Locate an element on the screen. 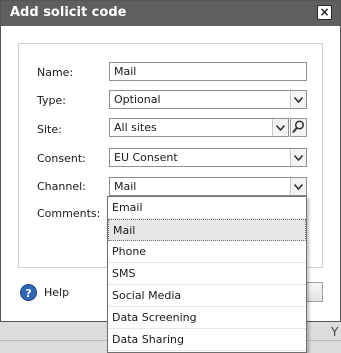  channel-select-value: Mail is located at coordinates (125, 186).